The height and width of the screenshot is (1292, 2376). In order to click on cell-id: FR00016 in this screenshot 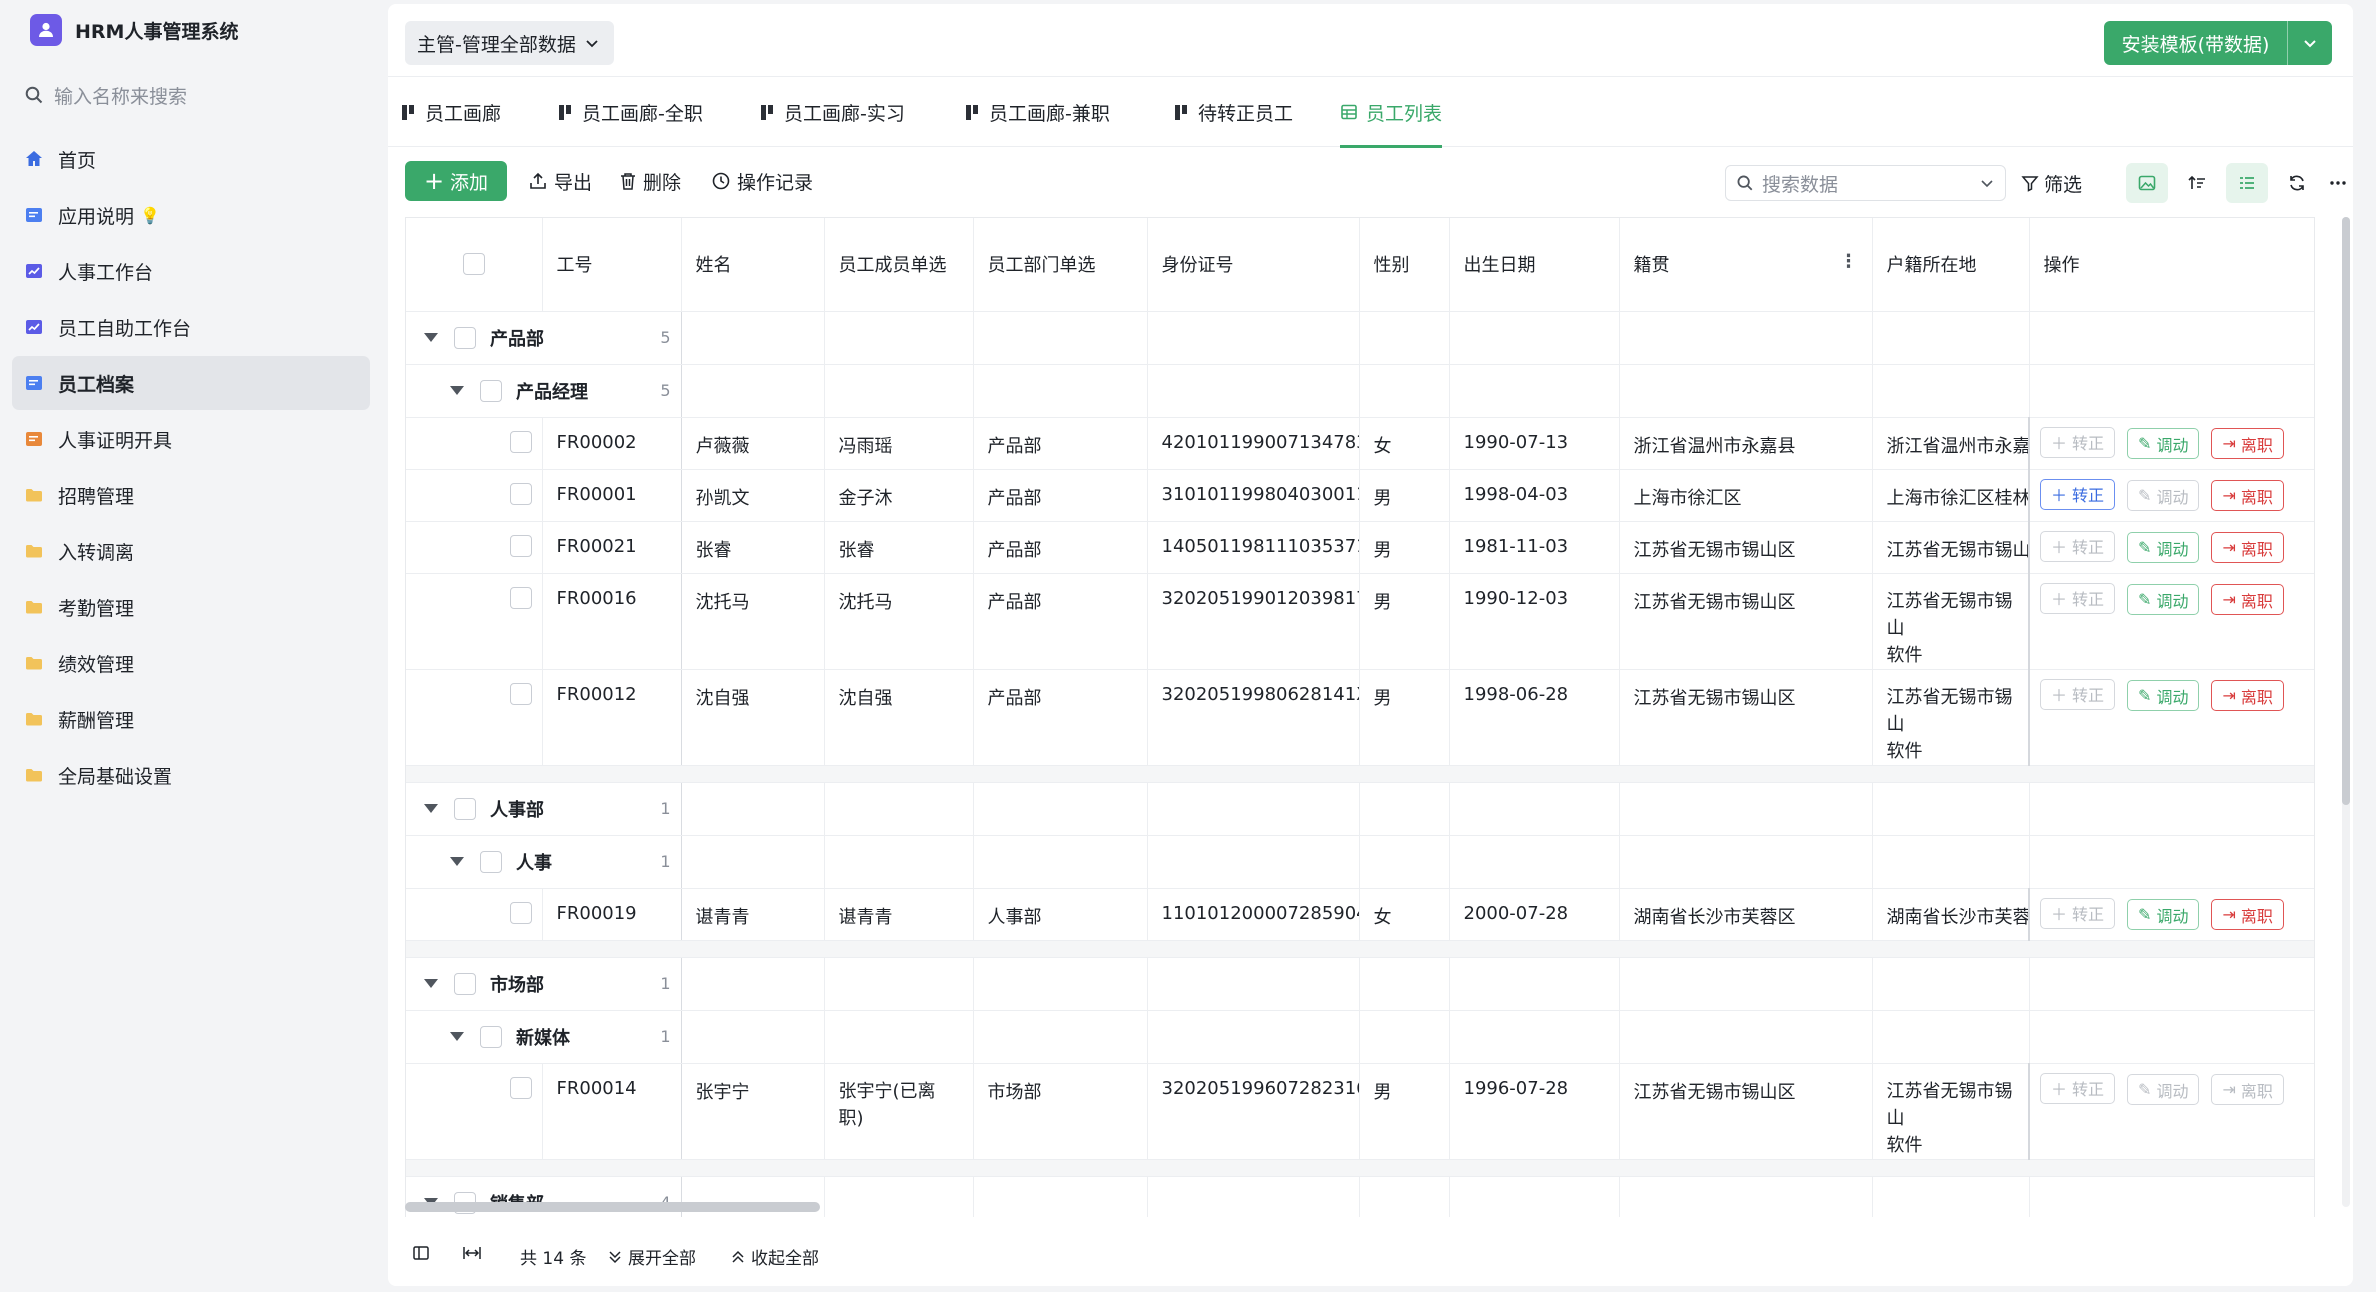, I will do `click(612, 621)`.